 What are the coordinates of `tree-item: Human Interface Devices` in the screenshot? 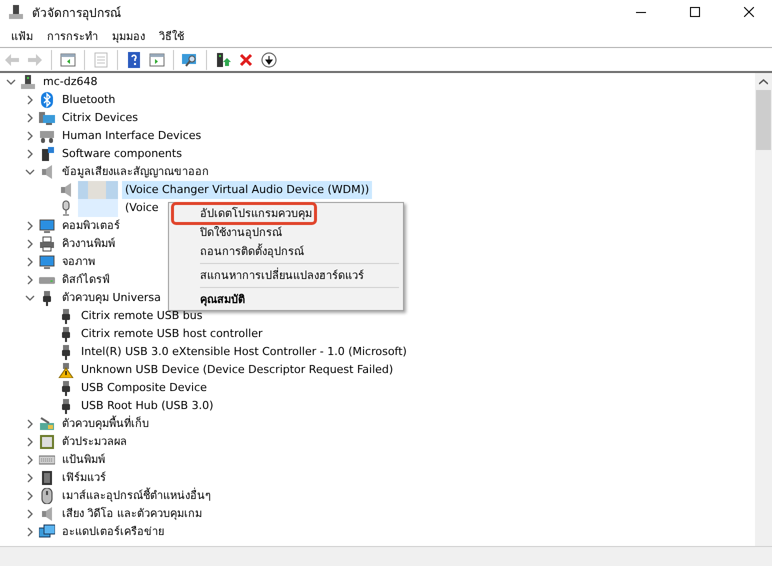 It's located at (131, 136).